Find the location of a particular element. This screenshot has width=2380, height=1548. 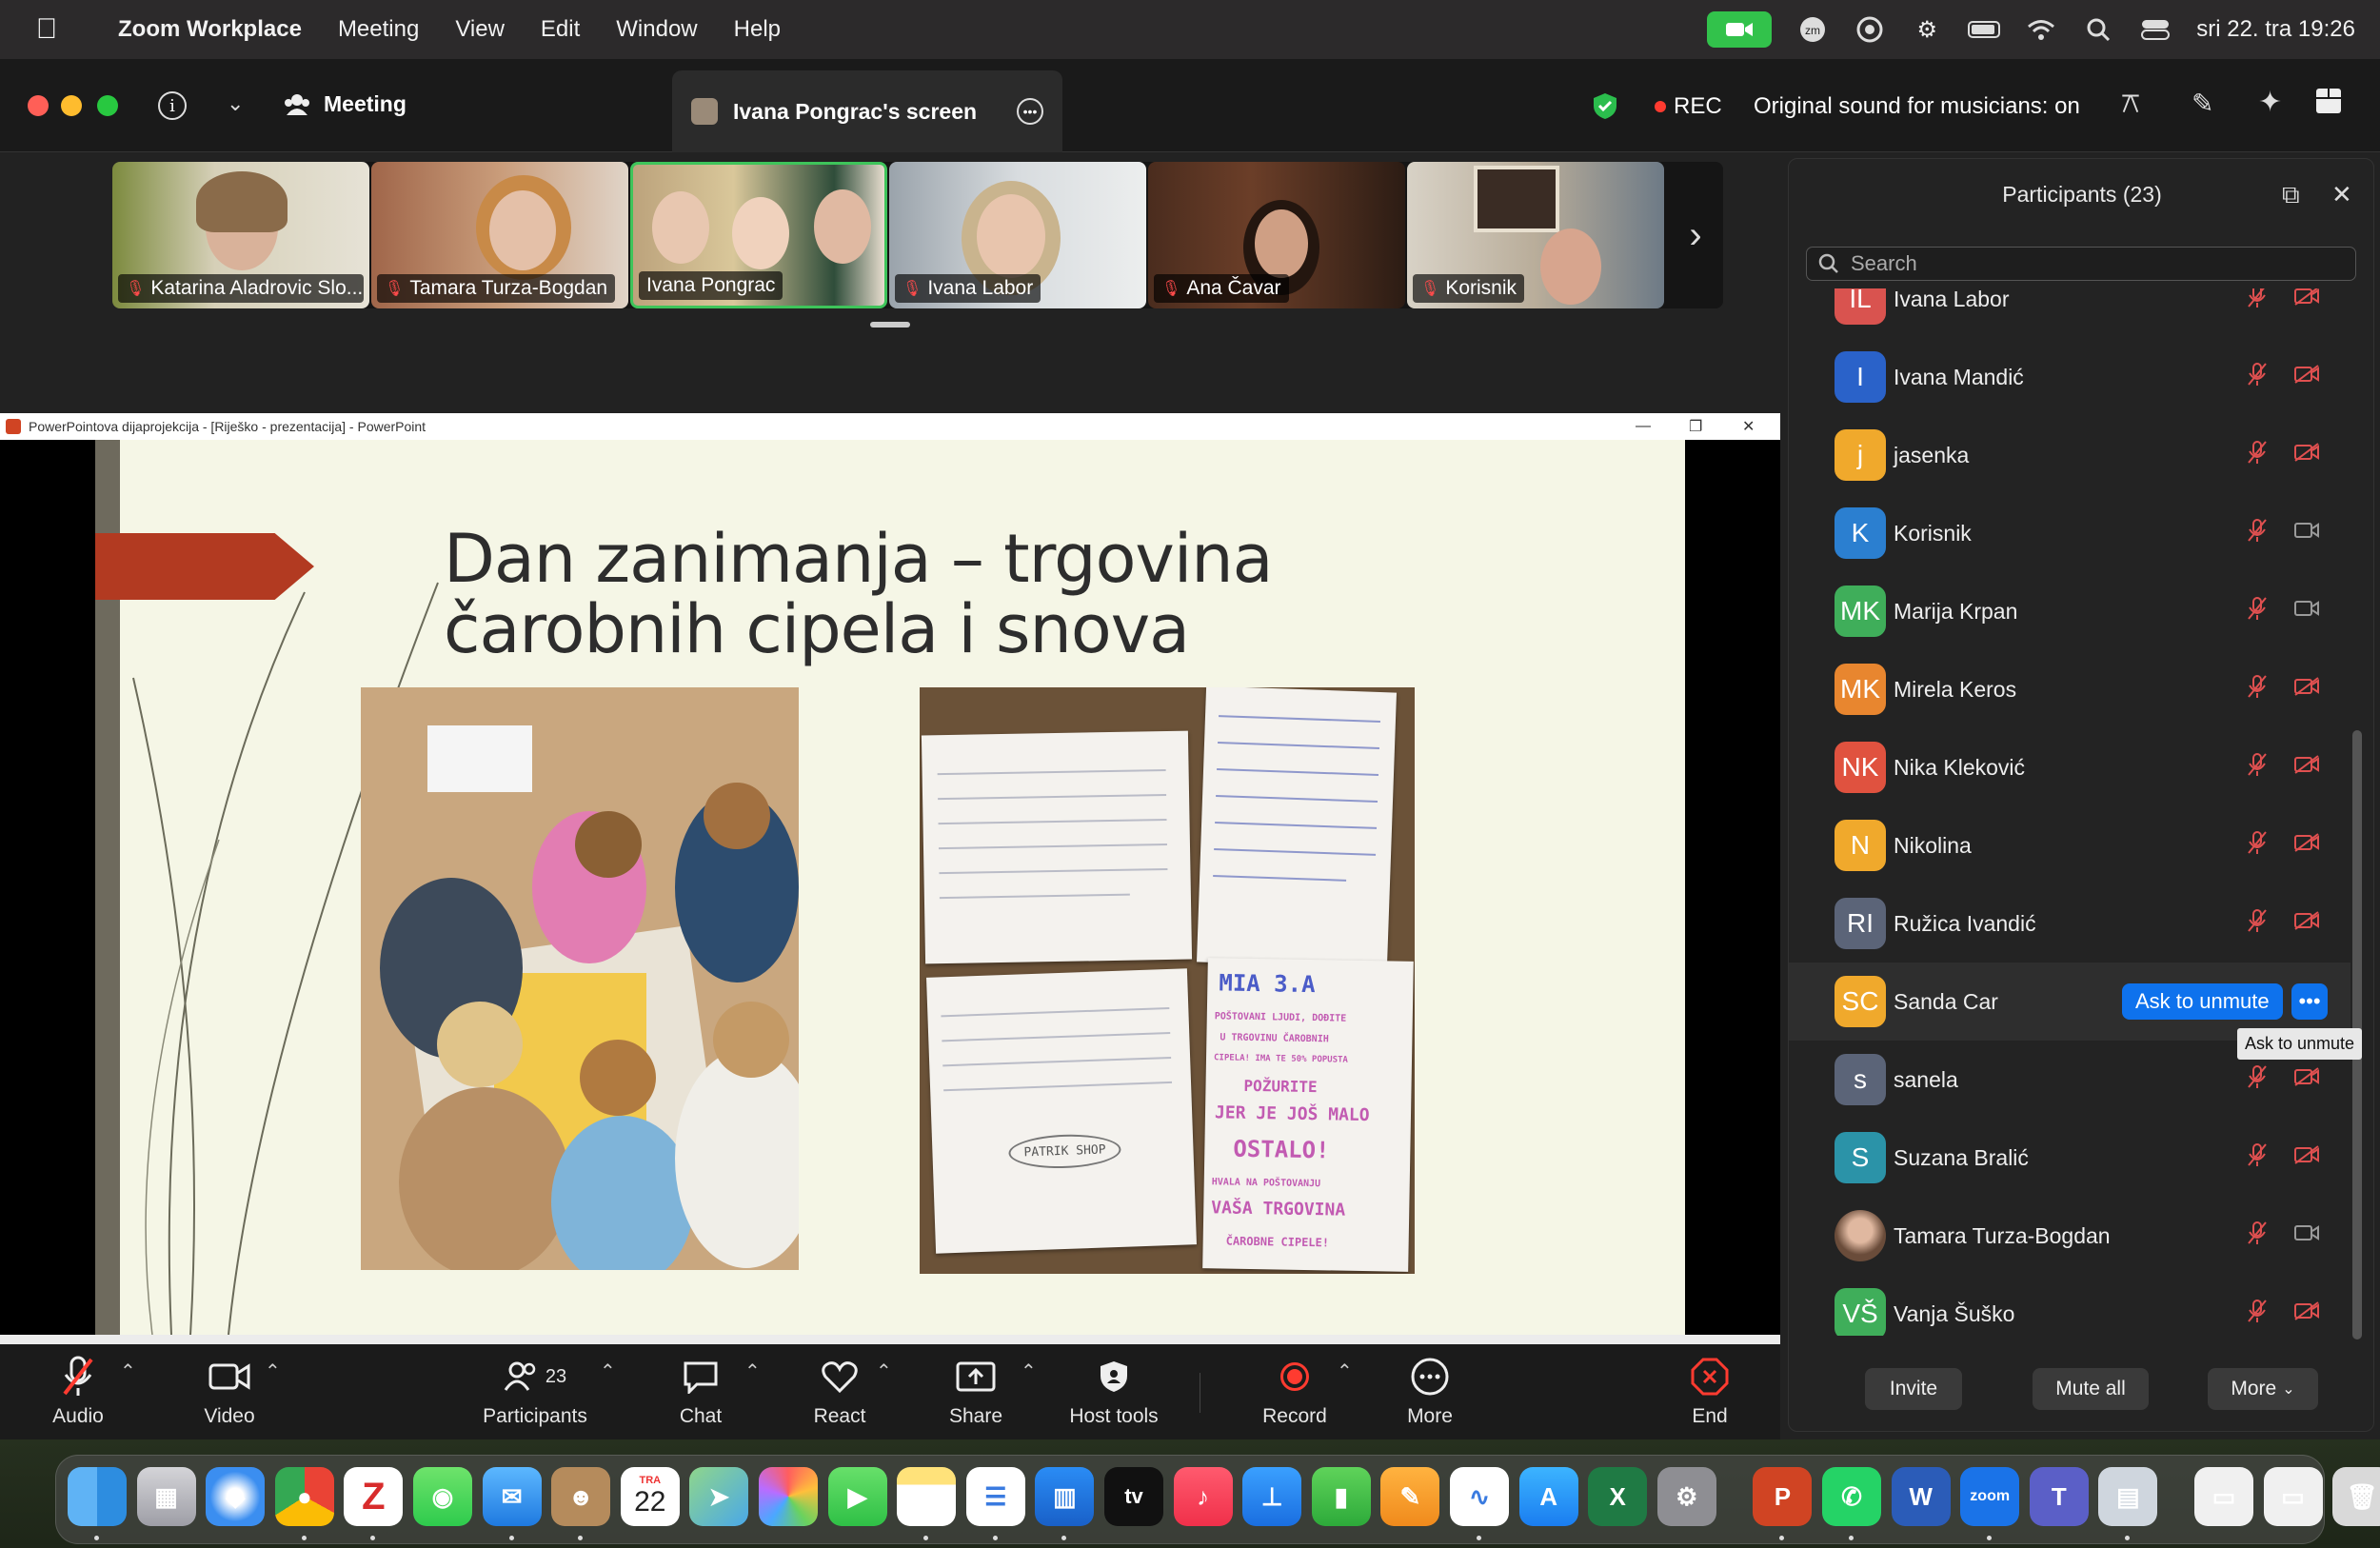

calendar-icon: TRA 22 is located at coordinates (650, 1497).